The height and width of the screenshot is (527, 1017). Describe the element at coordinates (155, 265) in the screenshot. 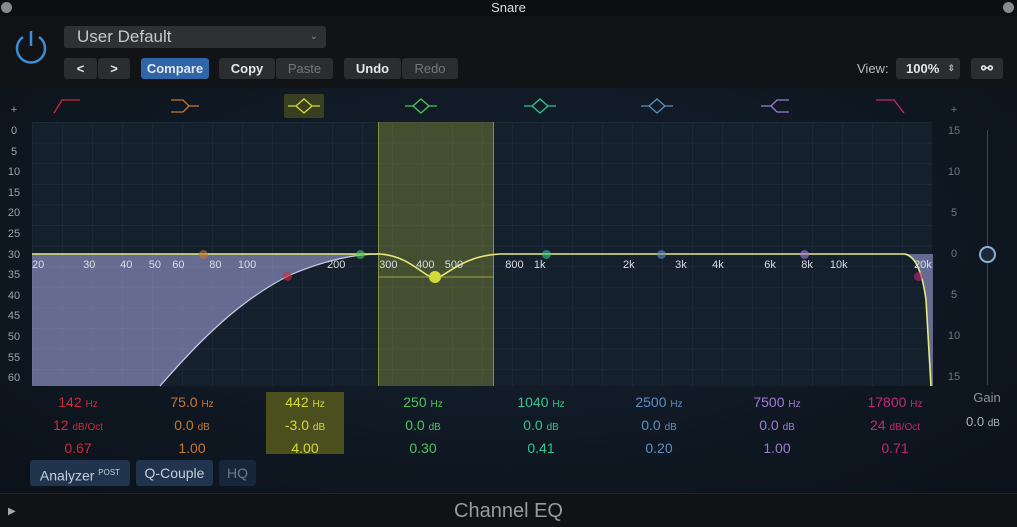

I see `frequency-label: 50` at that location.